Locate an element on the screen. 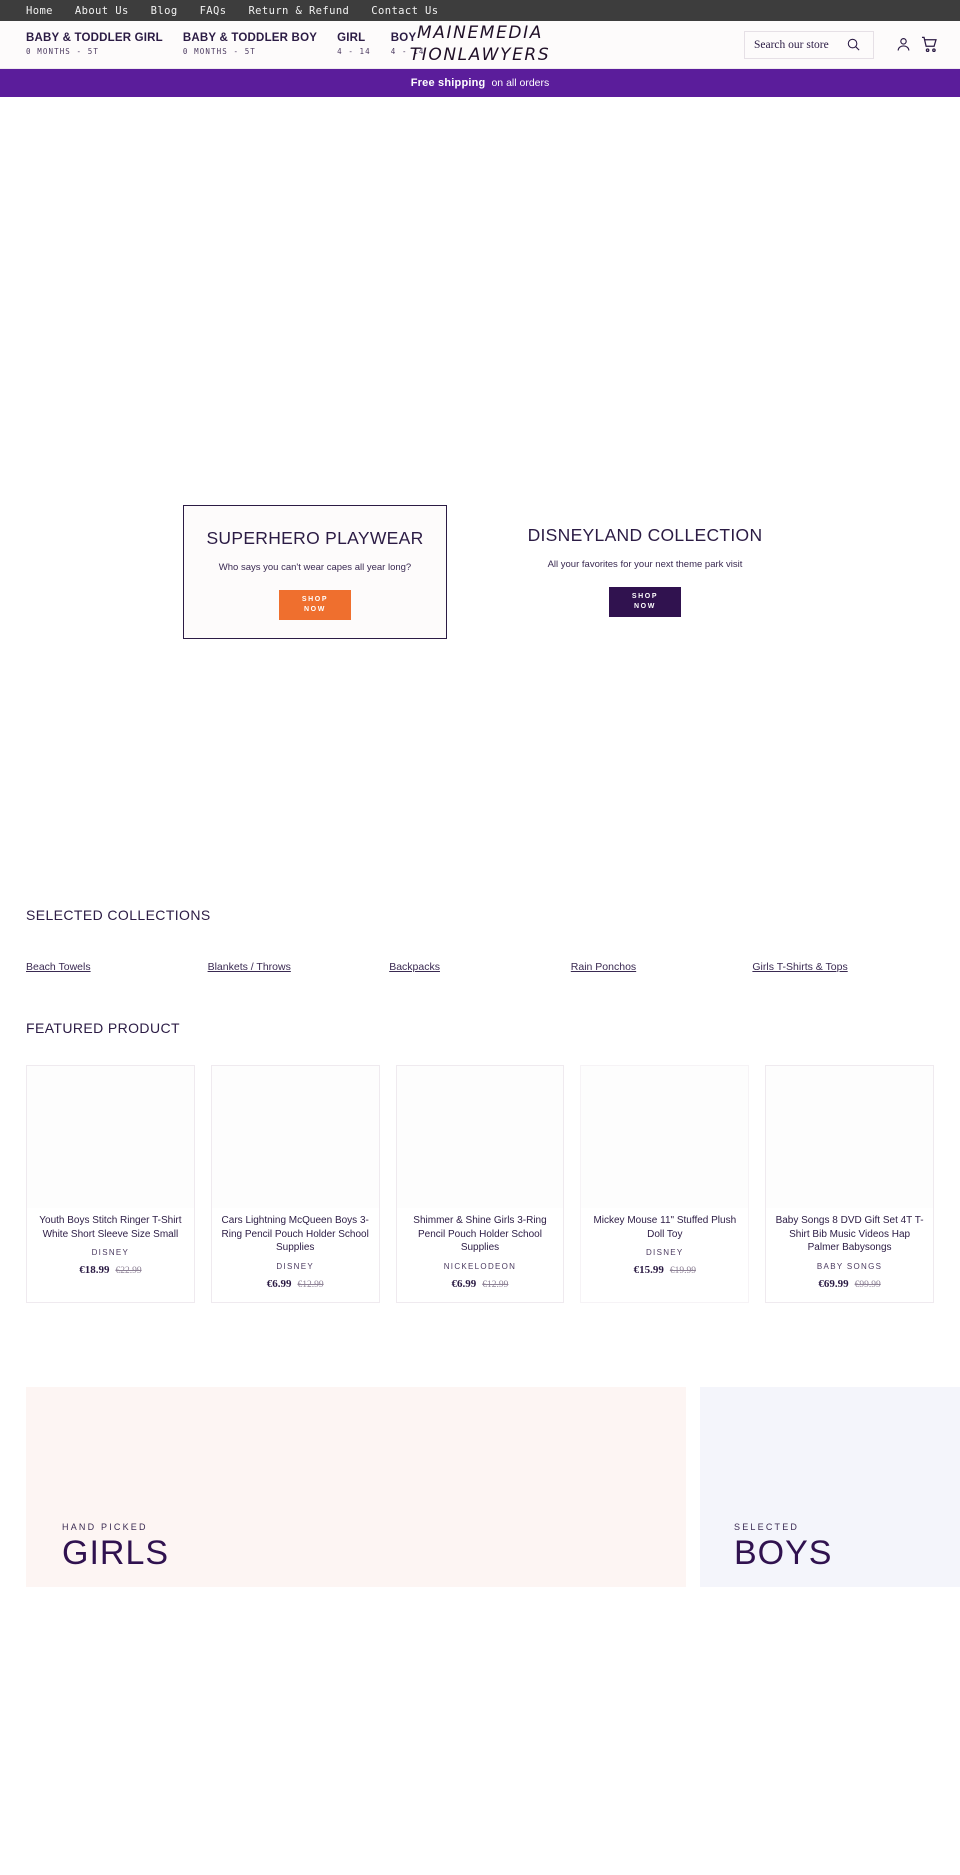  product-price-group: €18.99 €22.99 is located at coordinates (110, 1270).